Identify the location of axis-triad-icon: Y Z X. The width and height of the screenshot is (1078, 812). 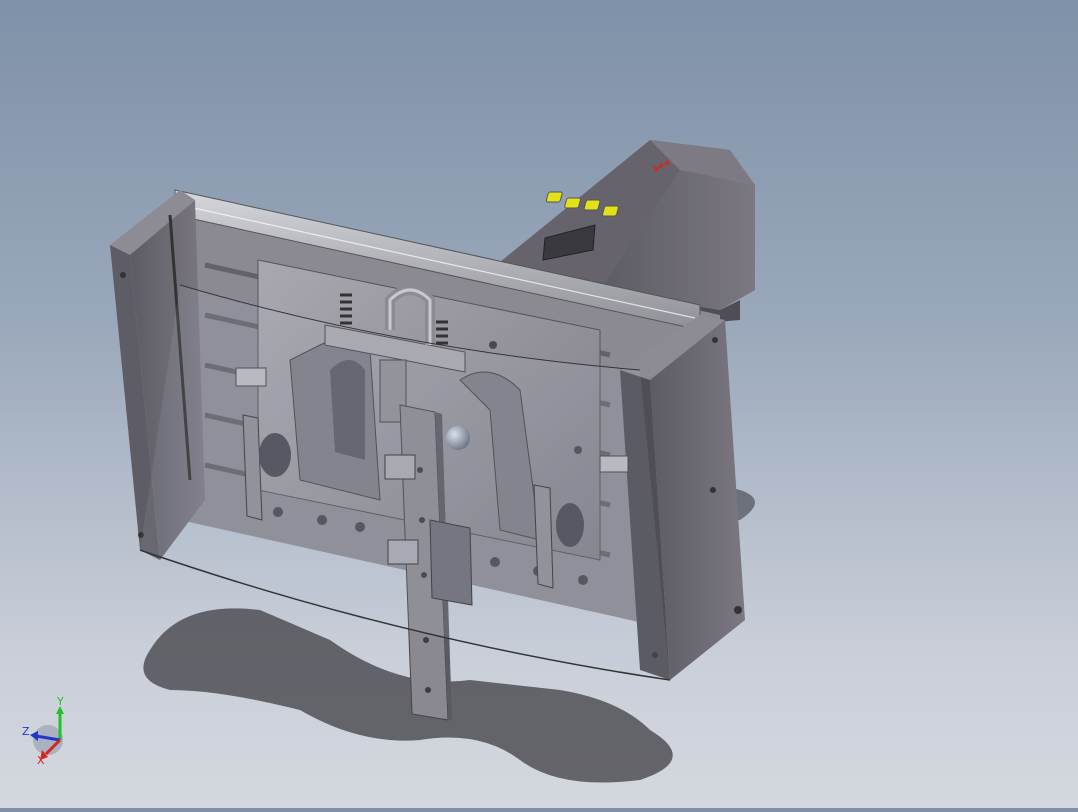
(43, 731).